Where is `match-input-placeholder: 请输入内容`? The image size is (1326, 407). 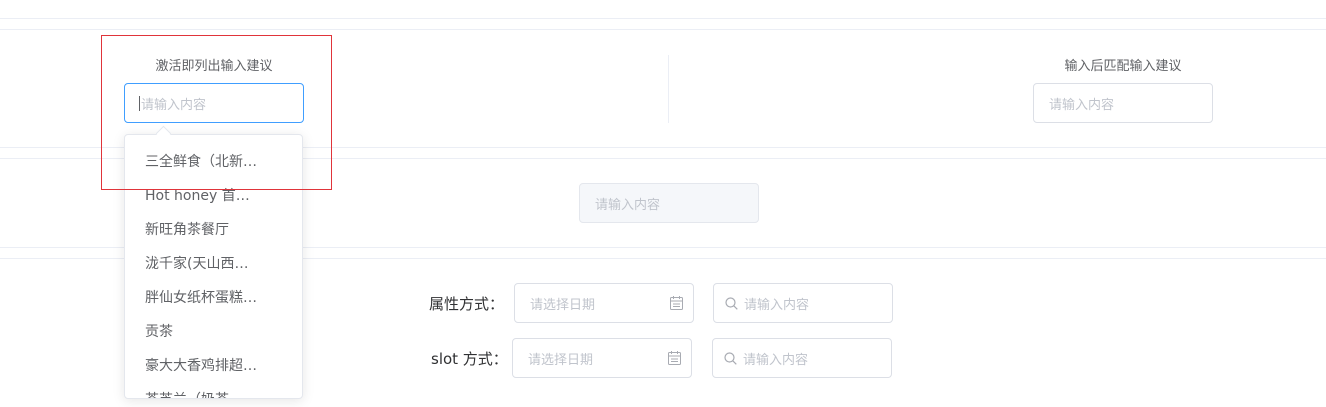
match-input-placeholder: 请输入内容 is located at coordinates (1082, 105).